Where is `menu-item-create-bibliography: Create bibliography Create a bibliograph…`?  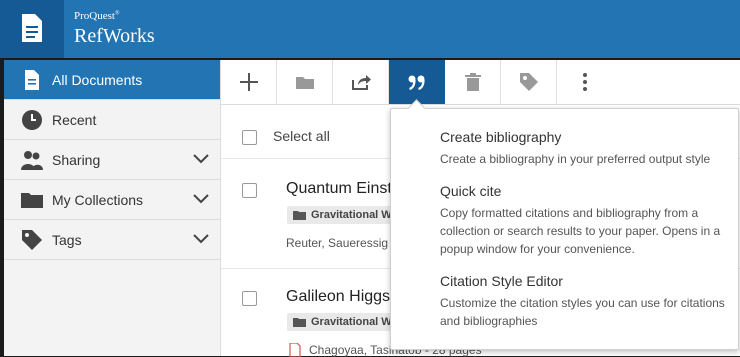
menu-item-create-bibliography: Create bibliography Create a bibliograph… is located at coordinates (586, 148).